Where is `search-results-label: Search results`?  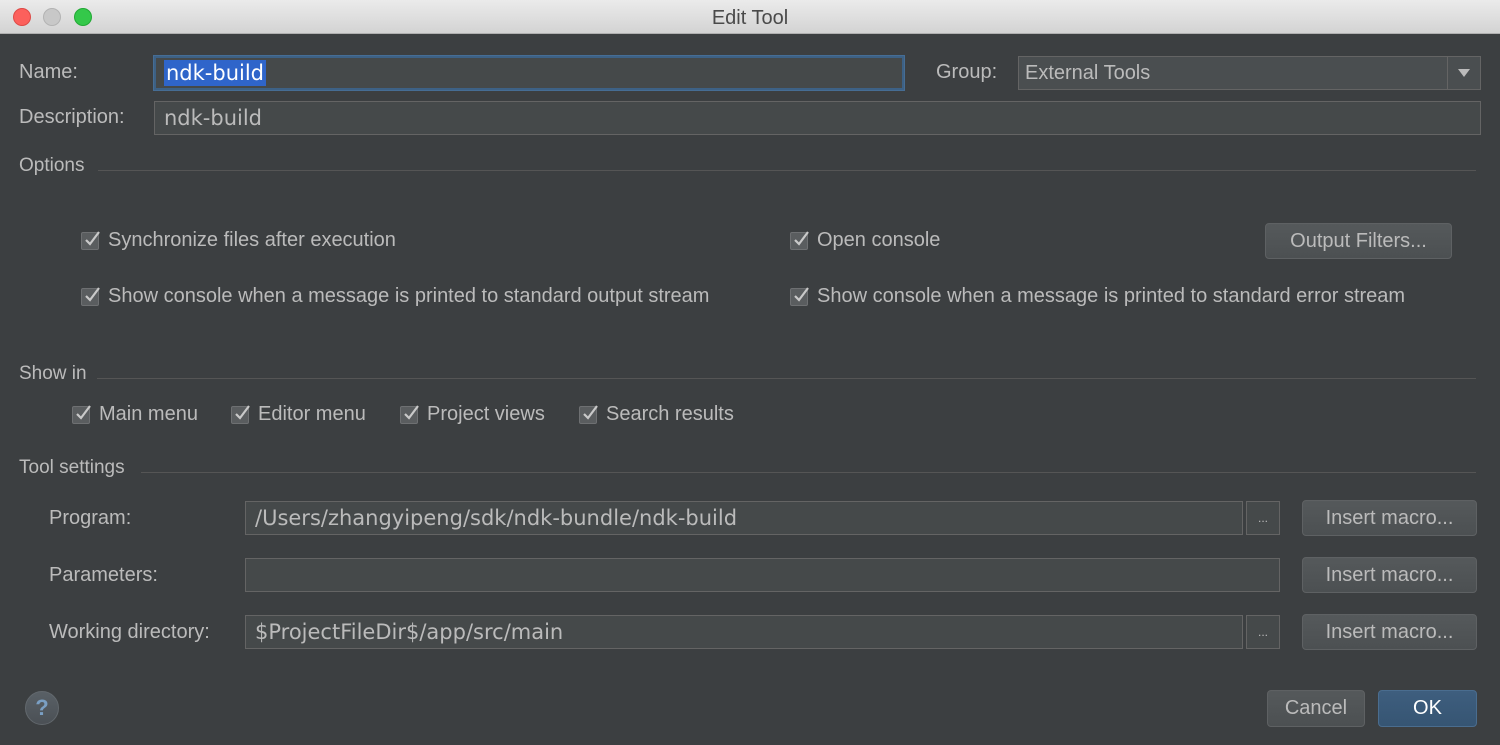
search-results-label: Search results is located at coordinates (670, 414).